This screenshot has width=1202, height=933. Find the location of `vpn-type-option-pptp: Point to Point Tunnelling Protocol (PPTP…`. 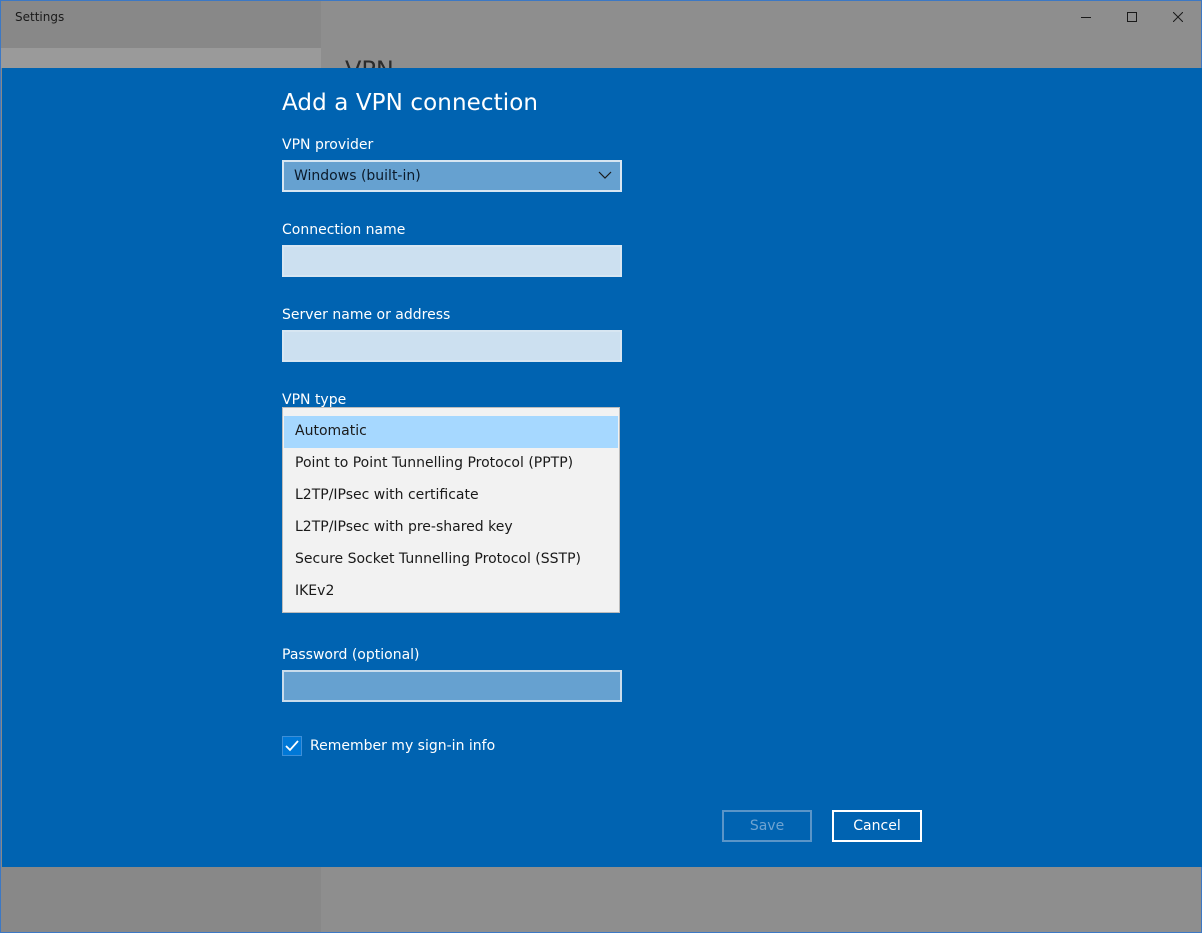

vpn-type-option-pptp: Point to Point Tunnelling Protocol (PPTP… is located at coordinates (451, 464).